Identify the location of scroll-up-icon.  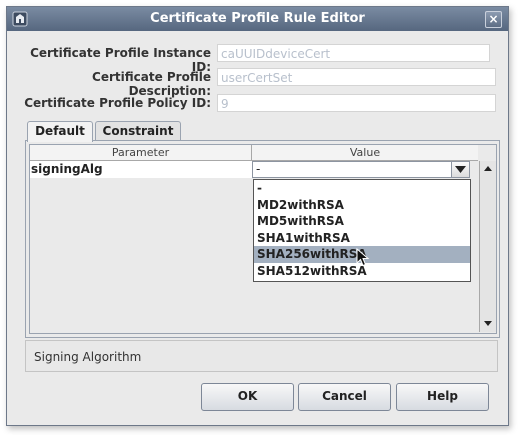
(488, 168).